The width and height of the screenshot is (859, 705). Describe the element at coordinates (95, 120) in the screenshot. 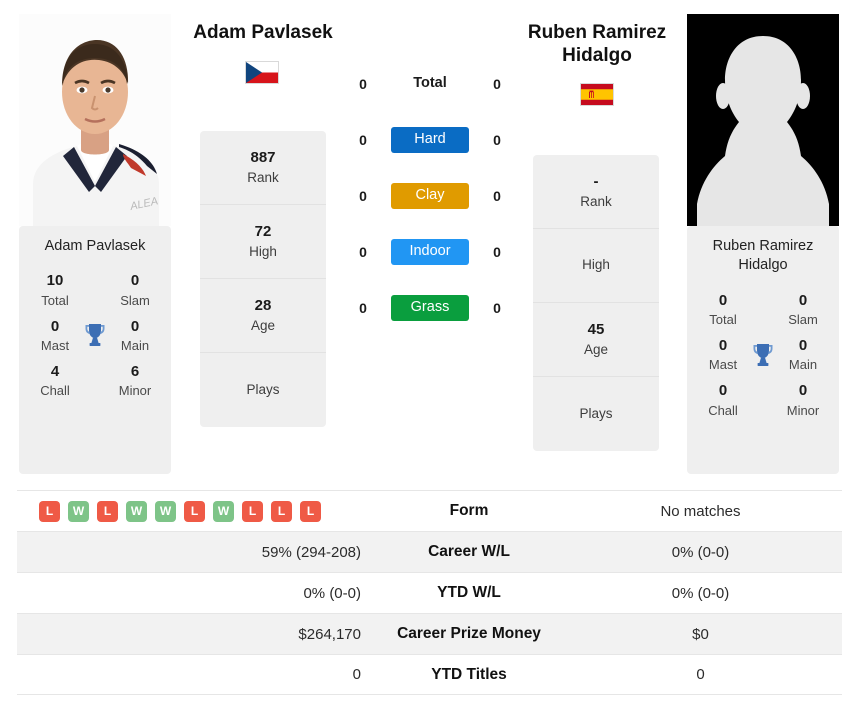

I see `left-player-photo-wrap: ALEA` at that location.